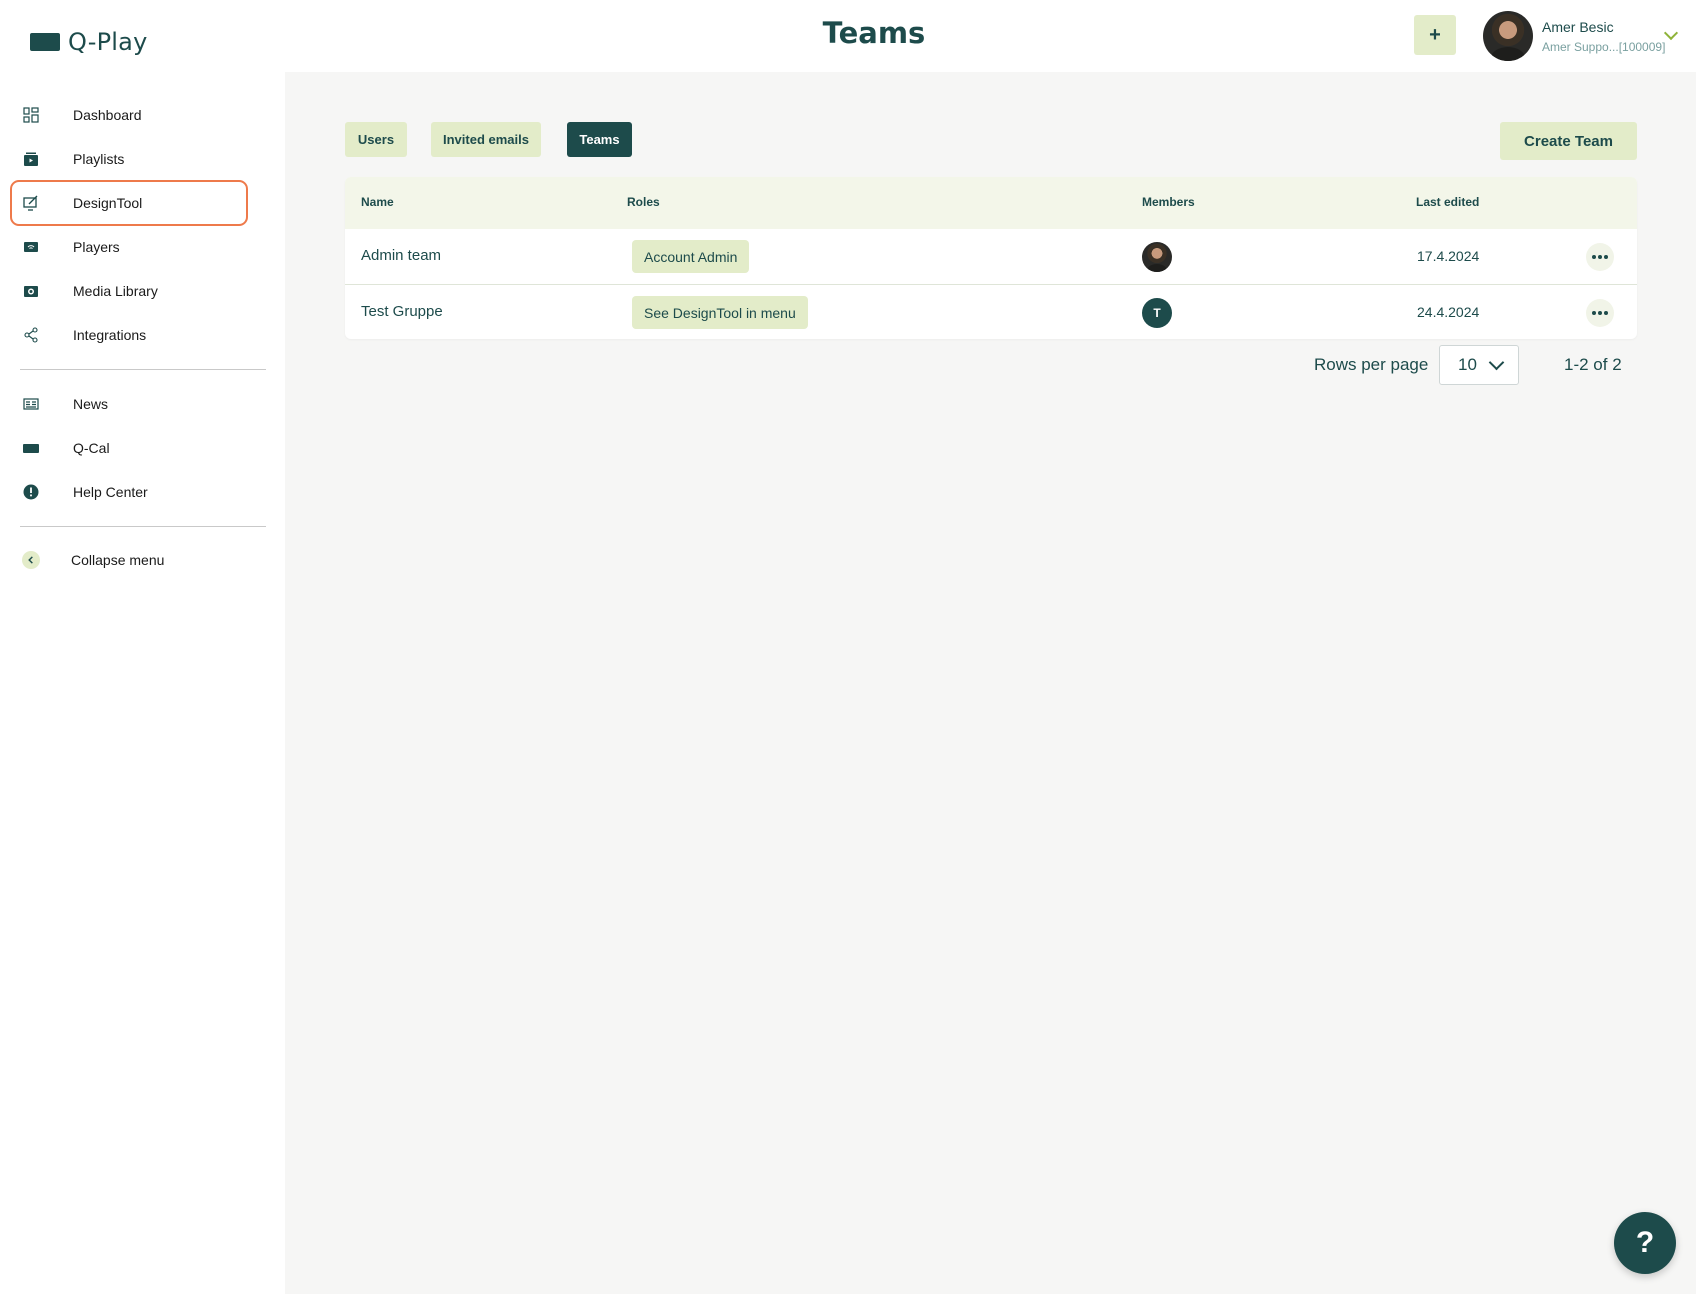 This screenshot has height=1294, width=1696. I want to click on sidebar-item-label: Integrations, so click(110, 335).